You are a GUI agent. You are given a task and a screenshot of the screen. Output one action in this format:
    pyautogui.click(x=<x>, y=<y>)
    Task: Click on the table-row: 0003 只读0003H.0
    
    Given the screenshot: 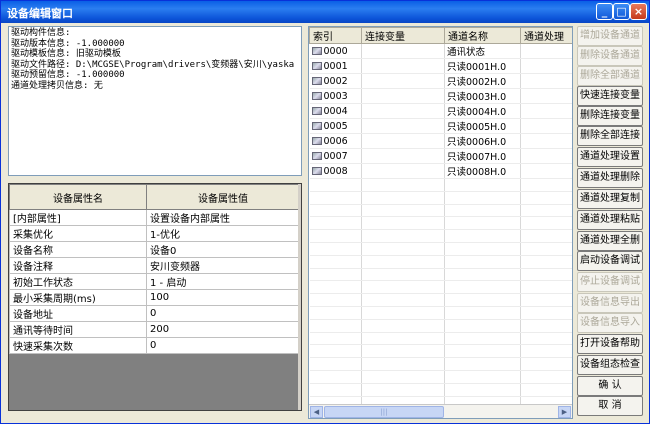 What is the action you would take?
    pyautogui.click(x=440, y=96)
    